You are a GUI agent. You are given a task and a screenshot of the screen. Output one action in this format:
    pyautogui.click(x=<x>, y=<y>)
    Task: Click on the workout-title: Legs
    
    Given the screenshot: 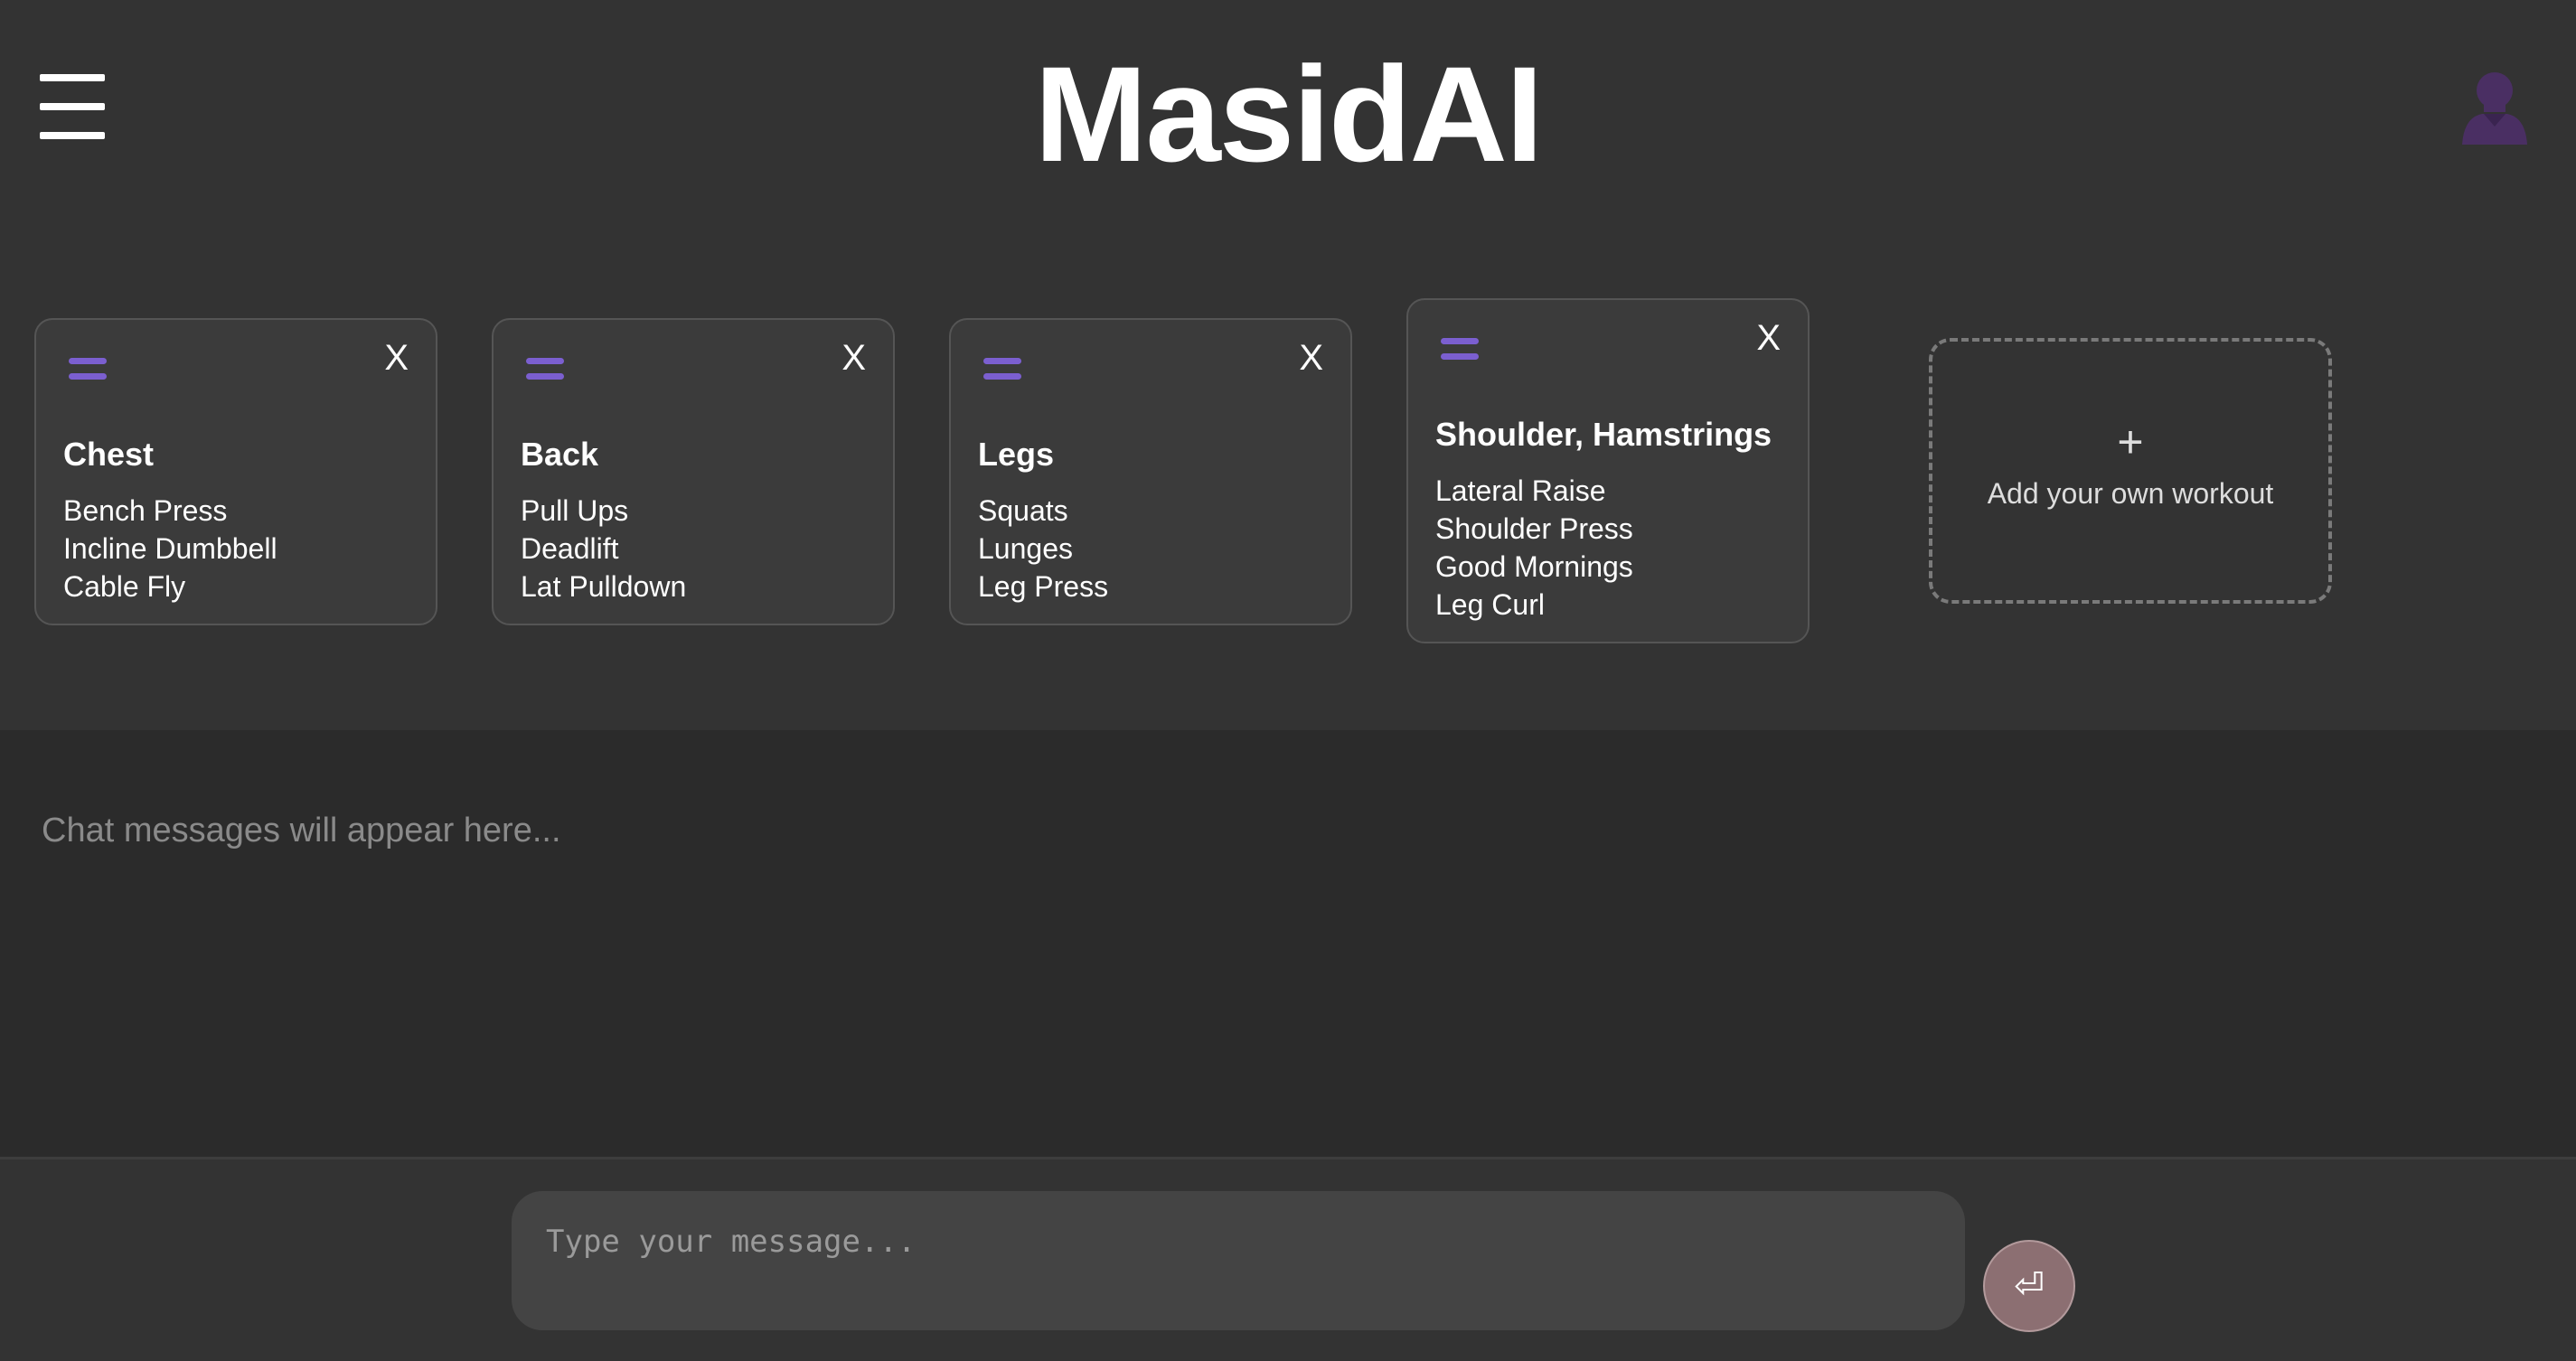 What is the action you would take?
    pyautogui.click(x=1017, y=454)
    